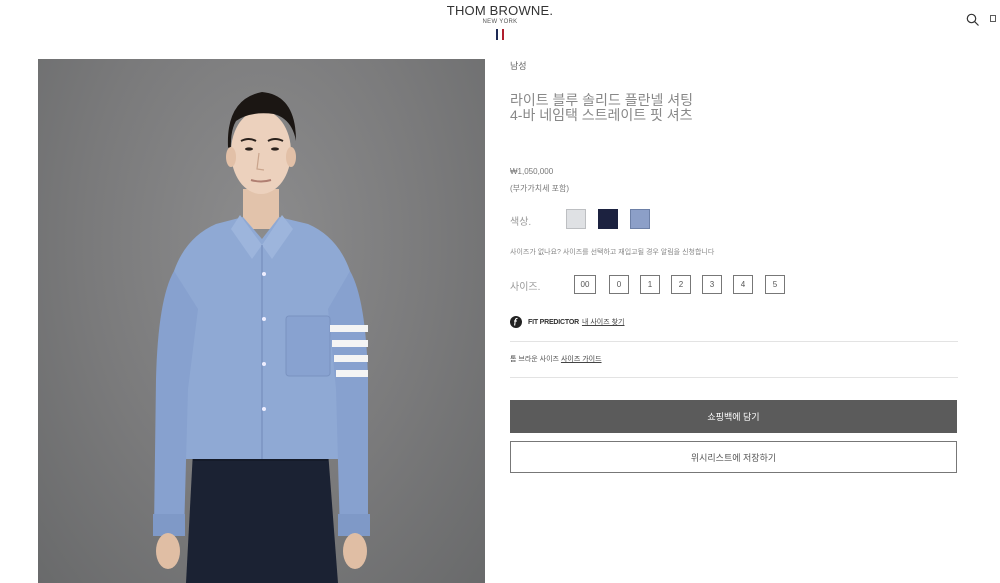  Describe the element at coordinates (601, 107) in the screenshot. I see `product-title: 라이트 블루 솔리드 플란넬 셔팅 4-바 네임택 스트레이트 핏 셔츠` at that location.